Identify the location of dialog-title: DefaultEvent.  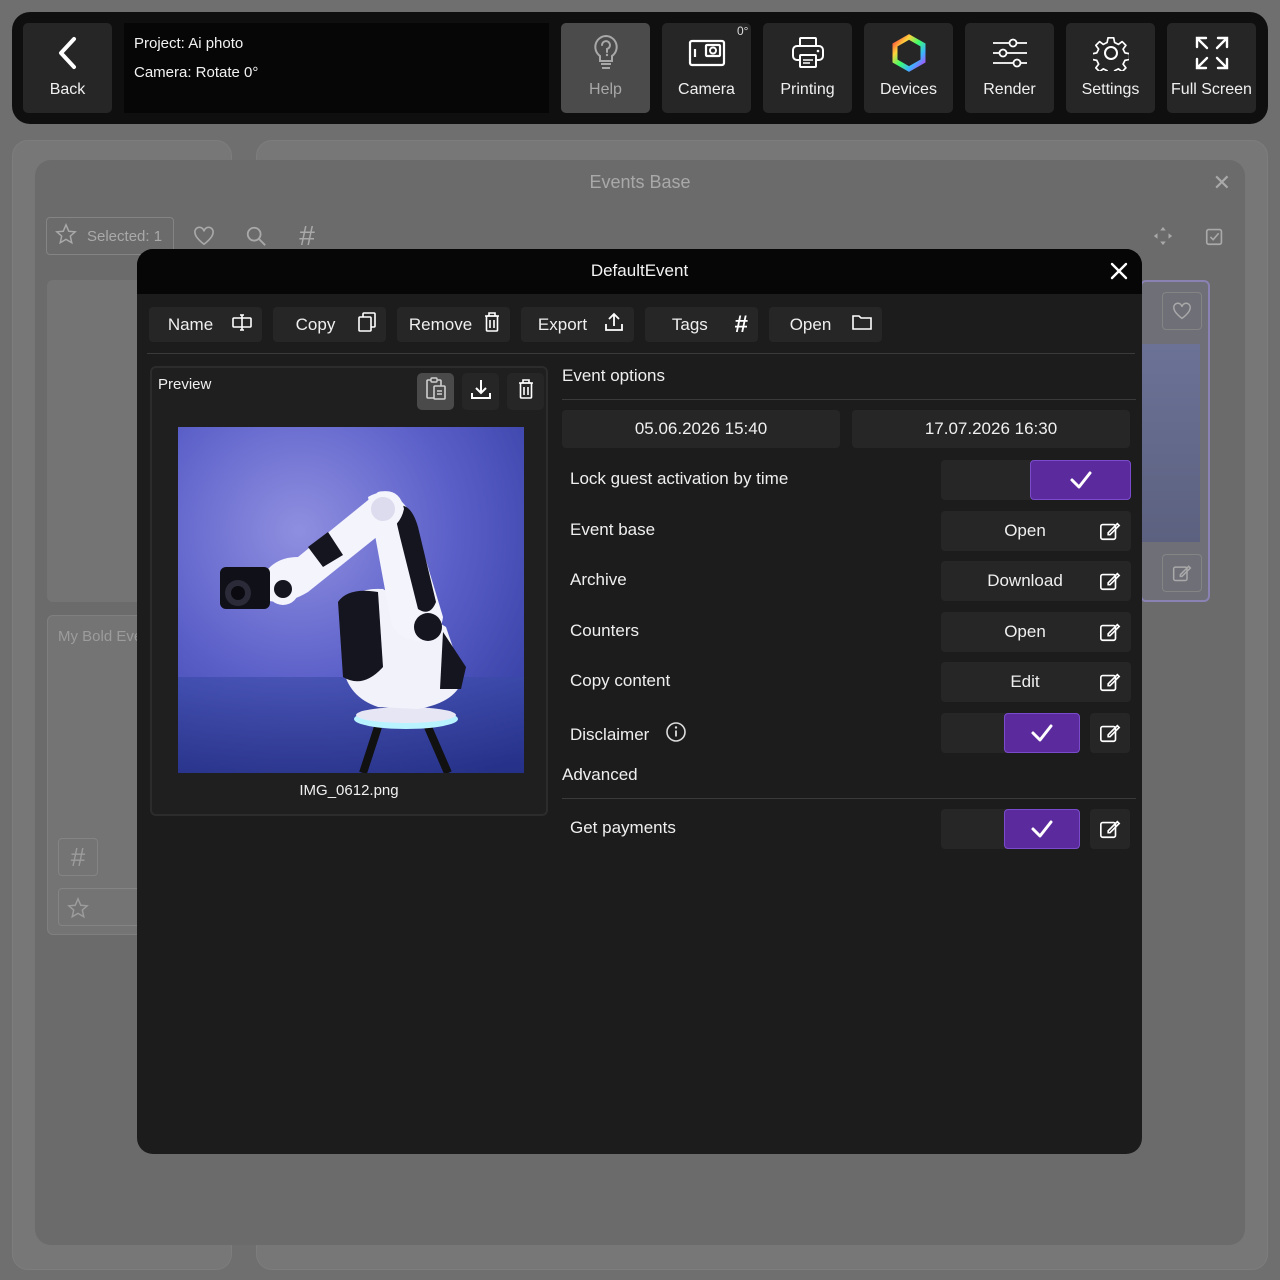
(639, 270).